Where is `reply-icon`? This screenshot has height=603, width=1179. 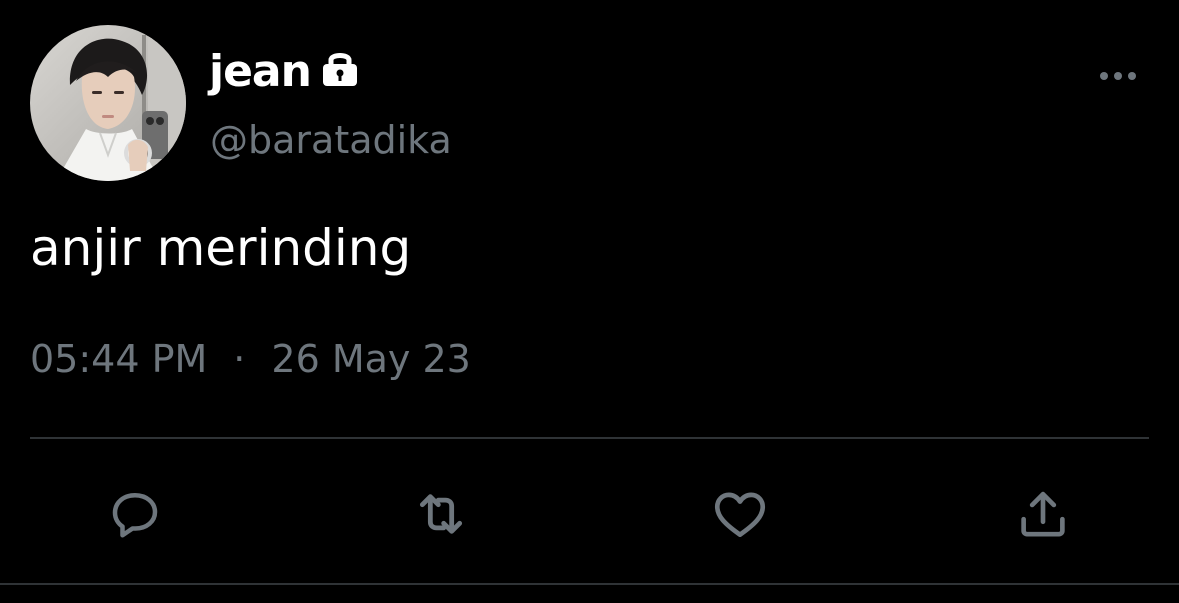
reply-icon is located at coordinates (135, 515).